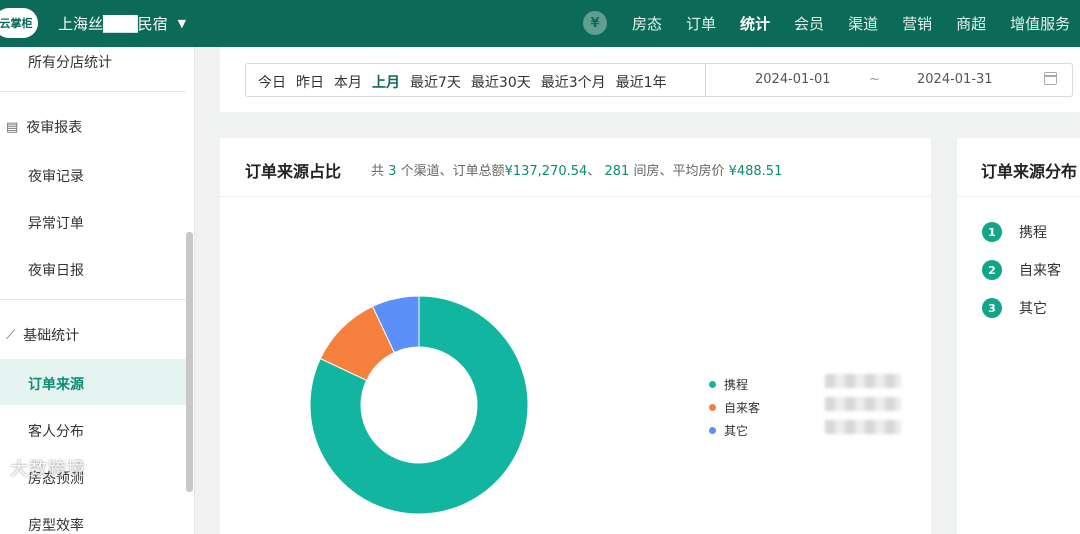 This screenshot has width=1080, height=534. Describe the element at coordinates (1033, 233) in the screenshot. I see `distribution-label: 携程` at that location.